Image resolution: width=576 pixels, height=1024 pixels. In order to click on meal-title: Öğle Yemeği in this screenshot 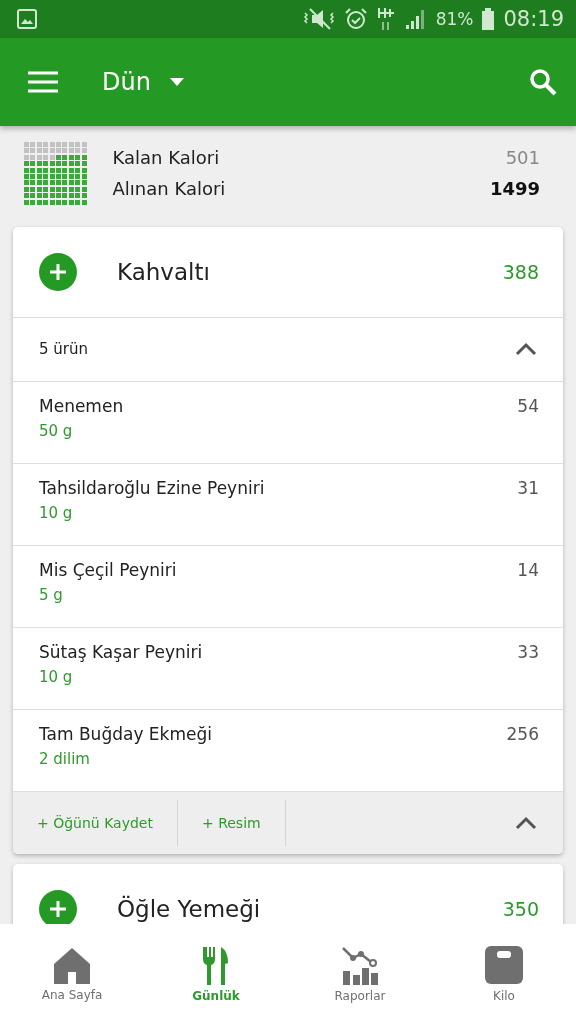, I will do `click(189, 908)`.